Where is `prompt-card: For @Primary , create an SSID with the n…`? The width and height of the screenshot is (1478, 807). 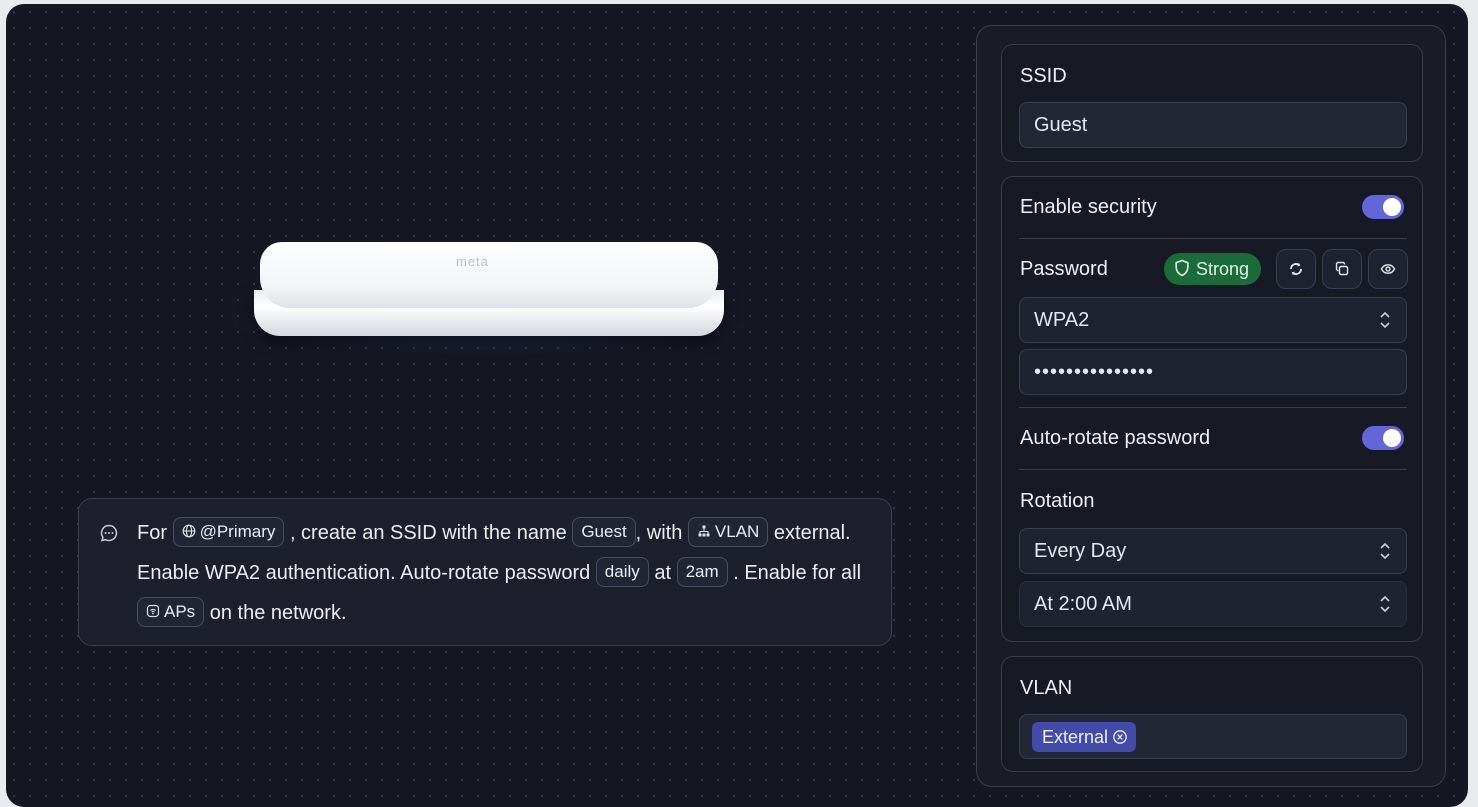 prompt-card: For @Primary , create an SSID with the n… is located at coordinates (485, 572).